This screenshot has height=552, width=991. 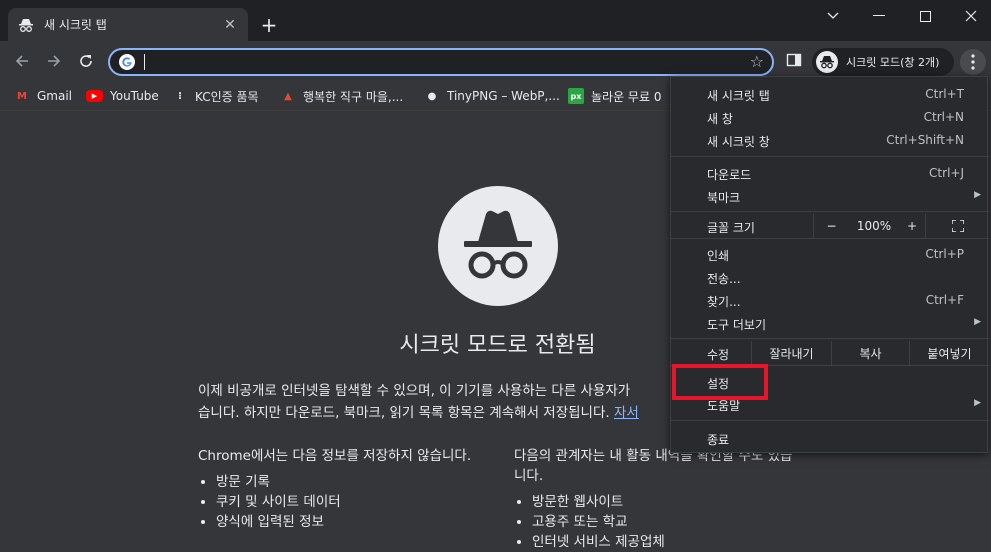 I want to click on kebab-menu-icon, so click(x=973, y=62).